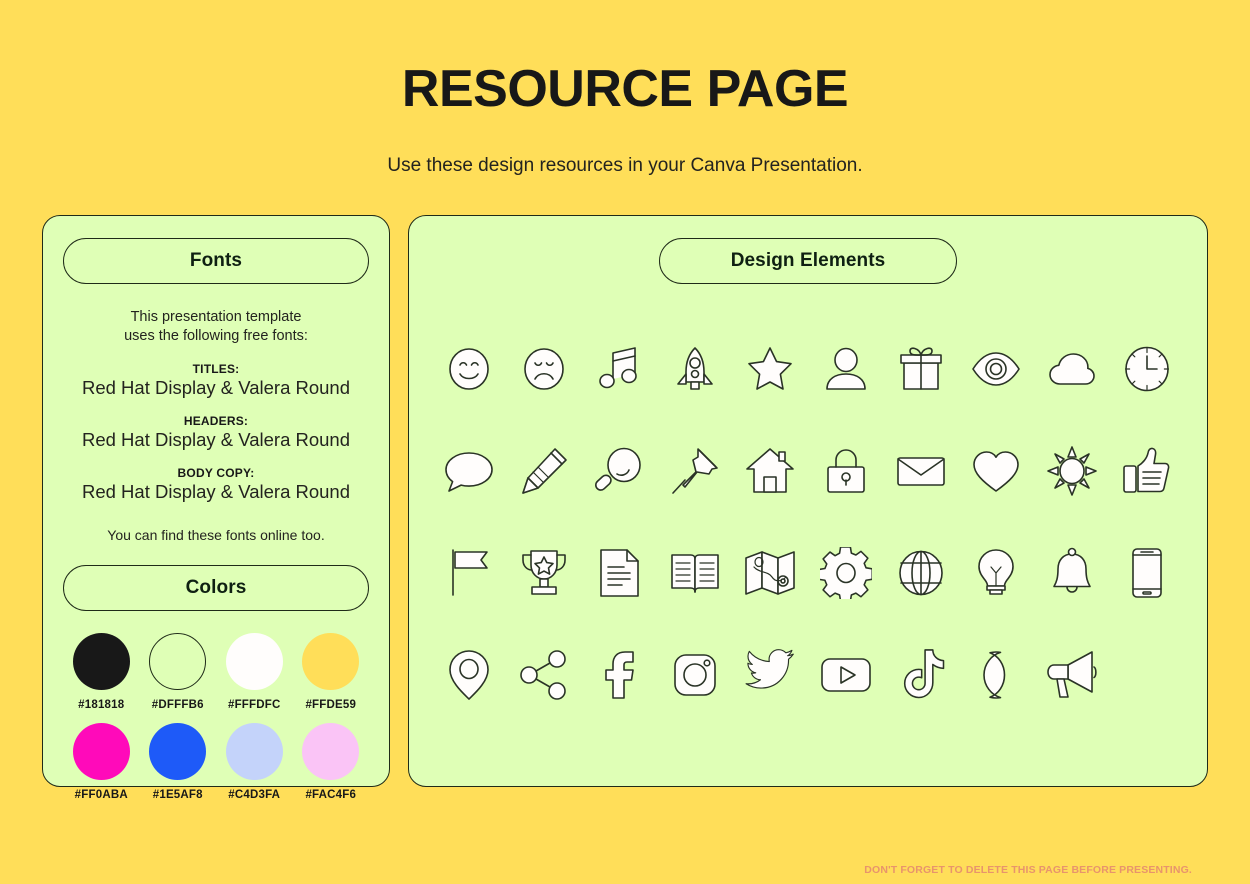 The image size is (1250, 884). Describe the element at coordinates (1072, 471) in the screenshot. I see `sun-icon` at that location.